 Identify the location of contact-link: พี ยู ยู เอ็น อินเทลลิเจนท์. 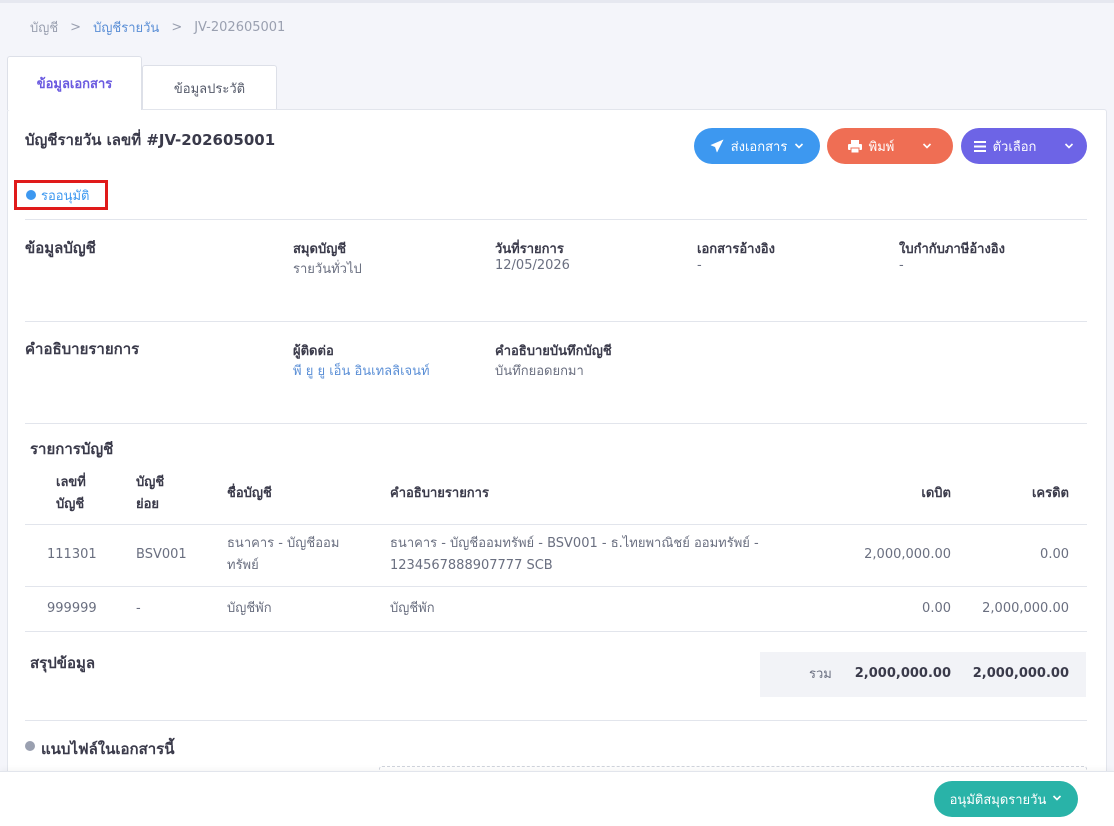
(361, 370).